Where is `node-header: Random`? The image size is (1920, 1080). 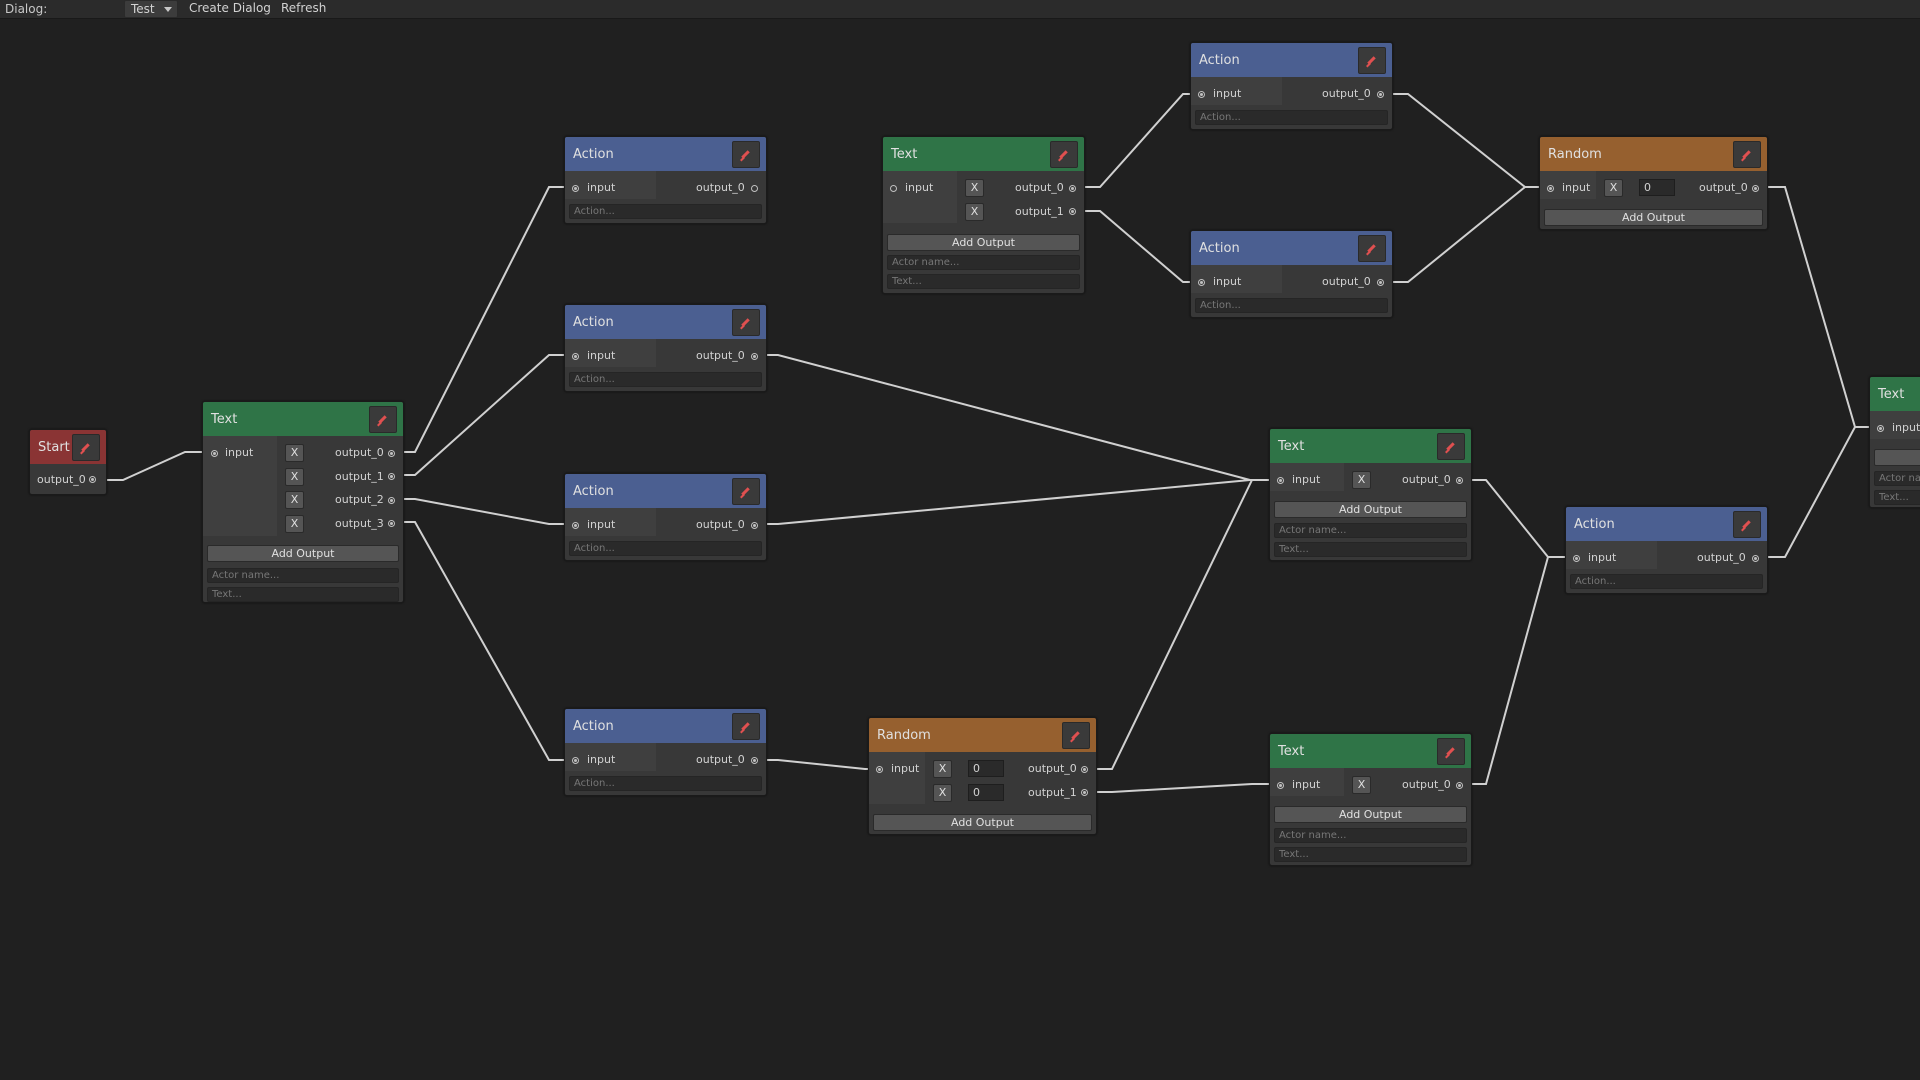 node-header: Random is located at coordinates (1653, 154).